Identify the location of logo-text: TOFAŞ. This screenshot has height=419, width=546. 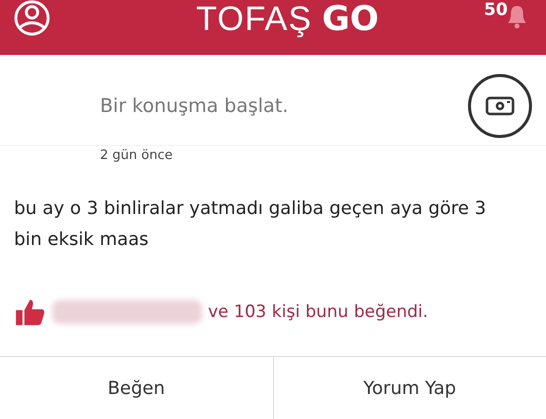
(254, 19).